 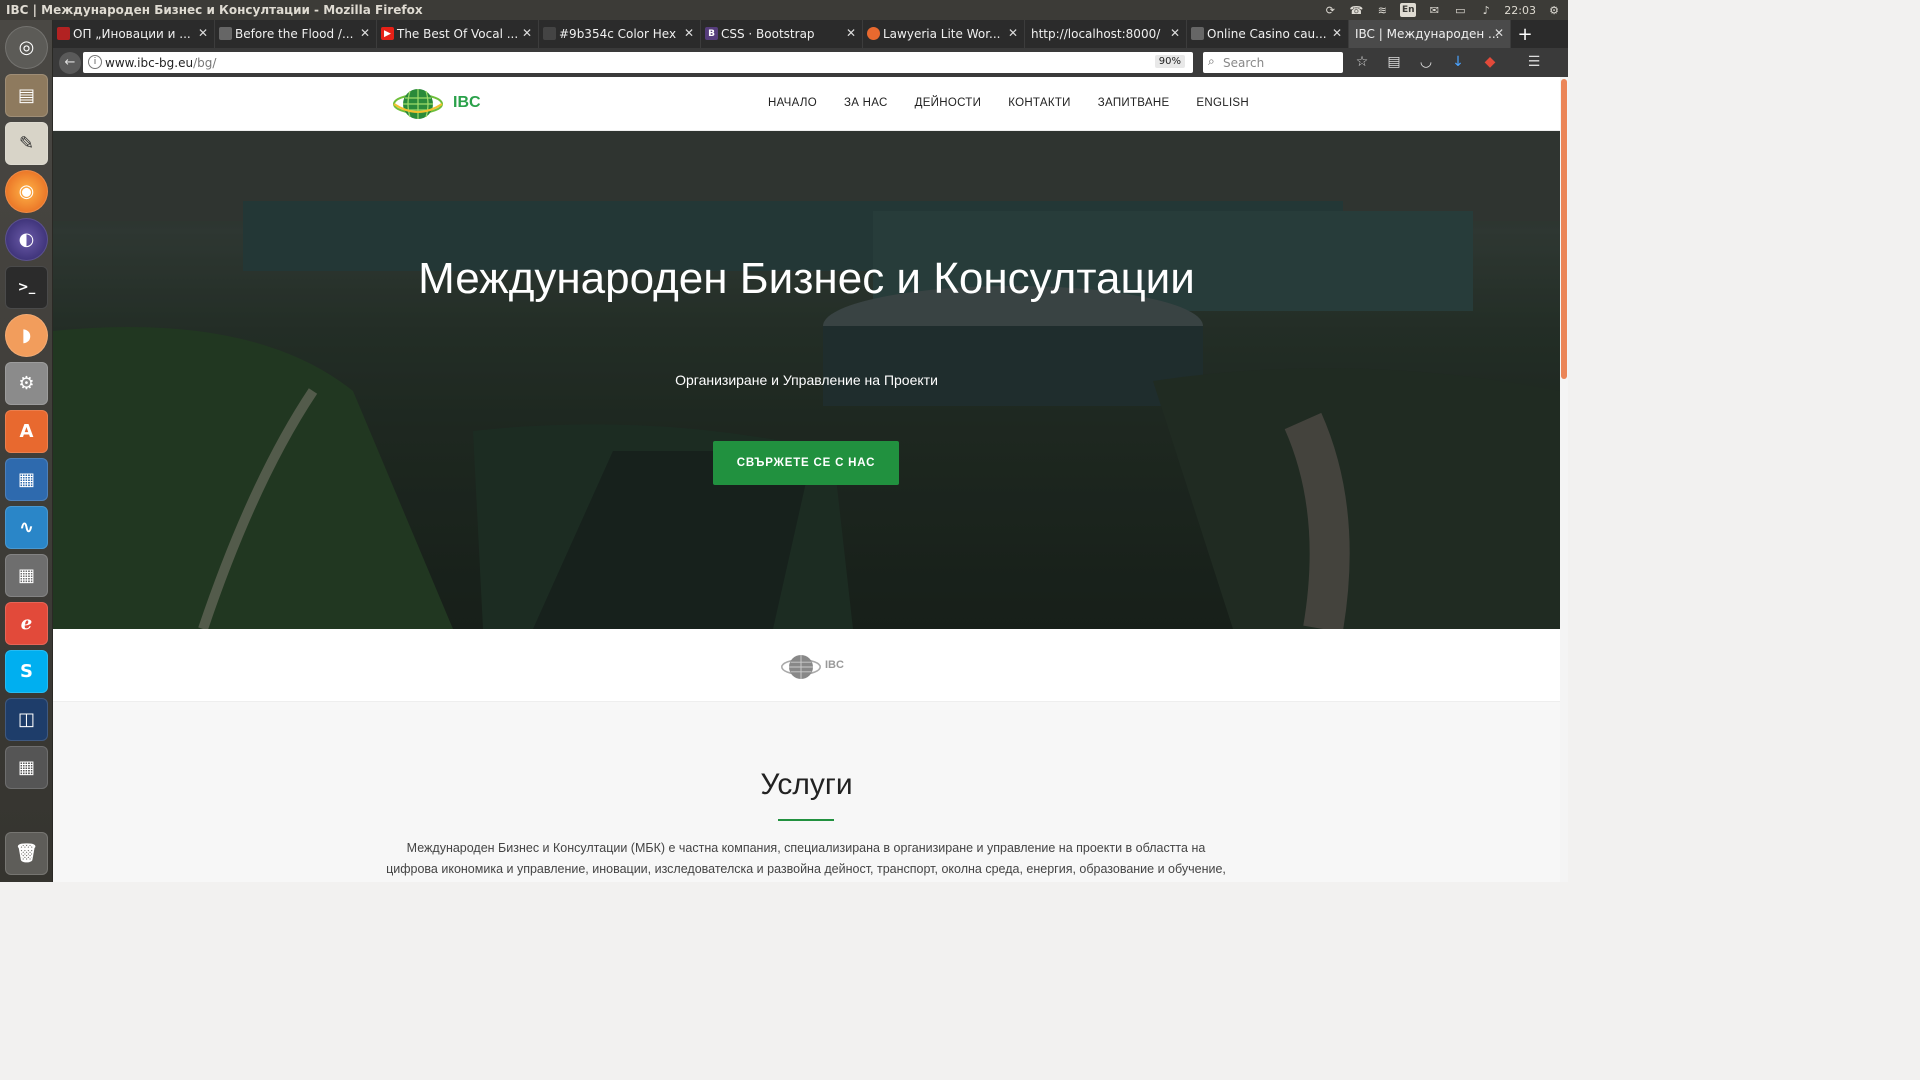 What do you see at coordinates (638, 62) in the screenshot?
I see `url-bar: i www.ibc-bg.eu/bg/ 90%` at bounding box center [638, 62].